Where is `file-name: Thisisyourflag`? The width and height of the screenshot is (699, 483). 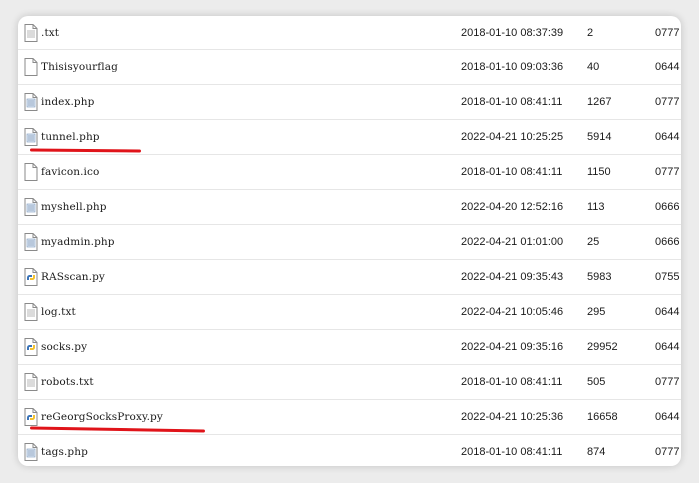 file-name: Thisisyourflag is located at coordinates (79, 67).